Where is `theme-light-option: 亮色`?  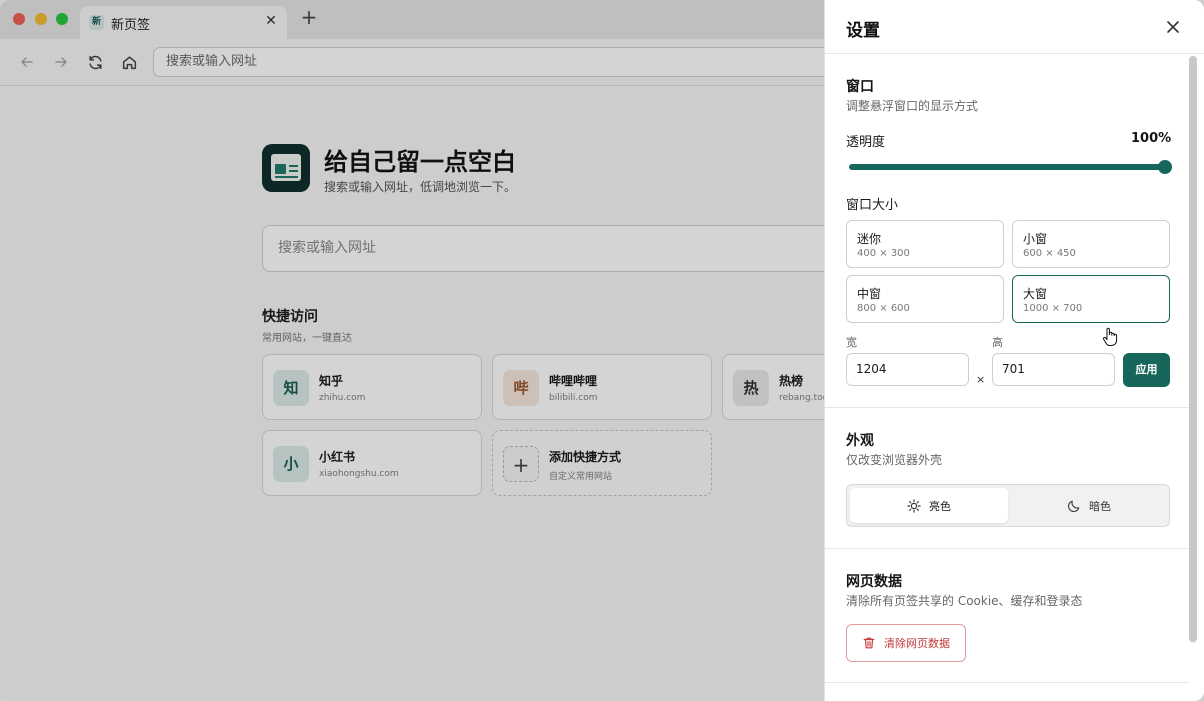
theme-light-option: 亮色 is located at coordinates (929, 505).